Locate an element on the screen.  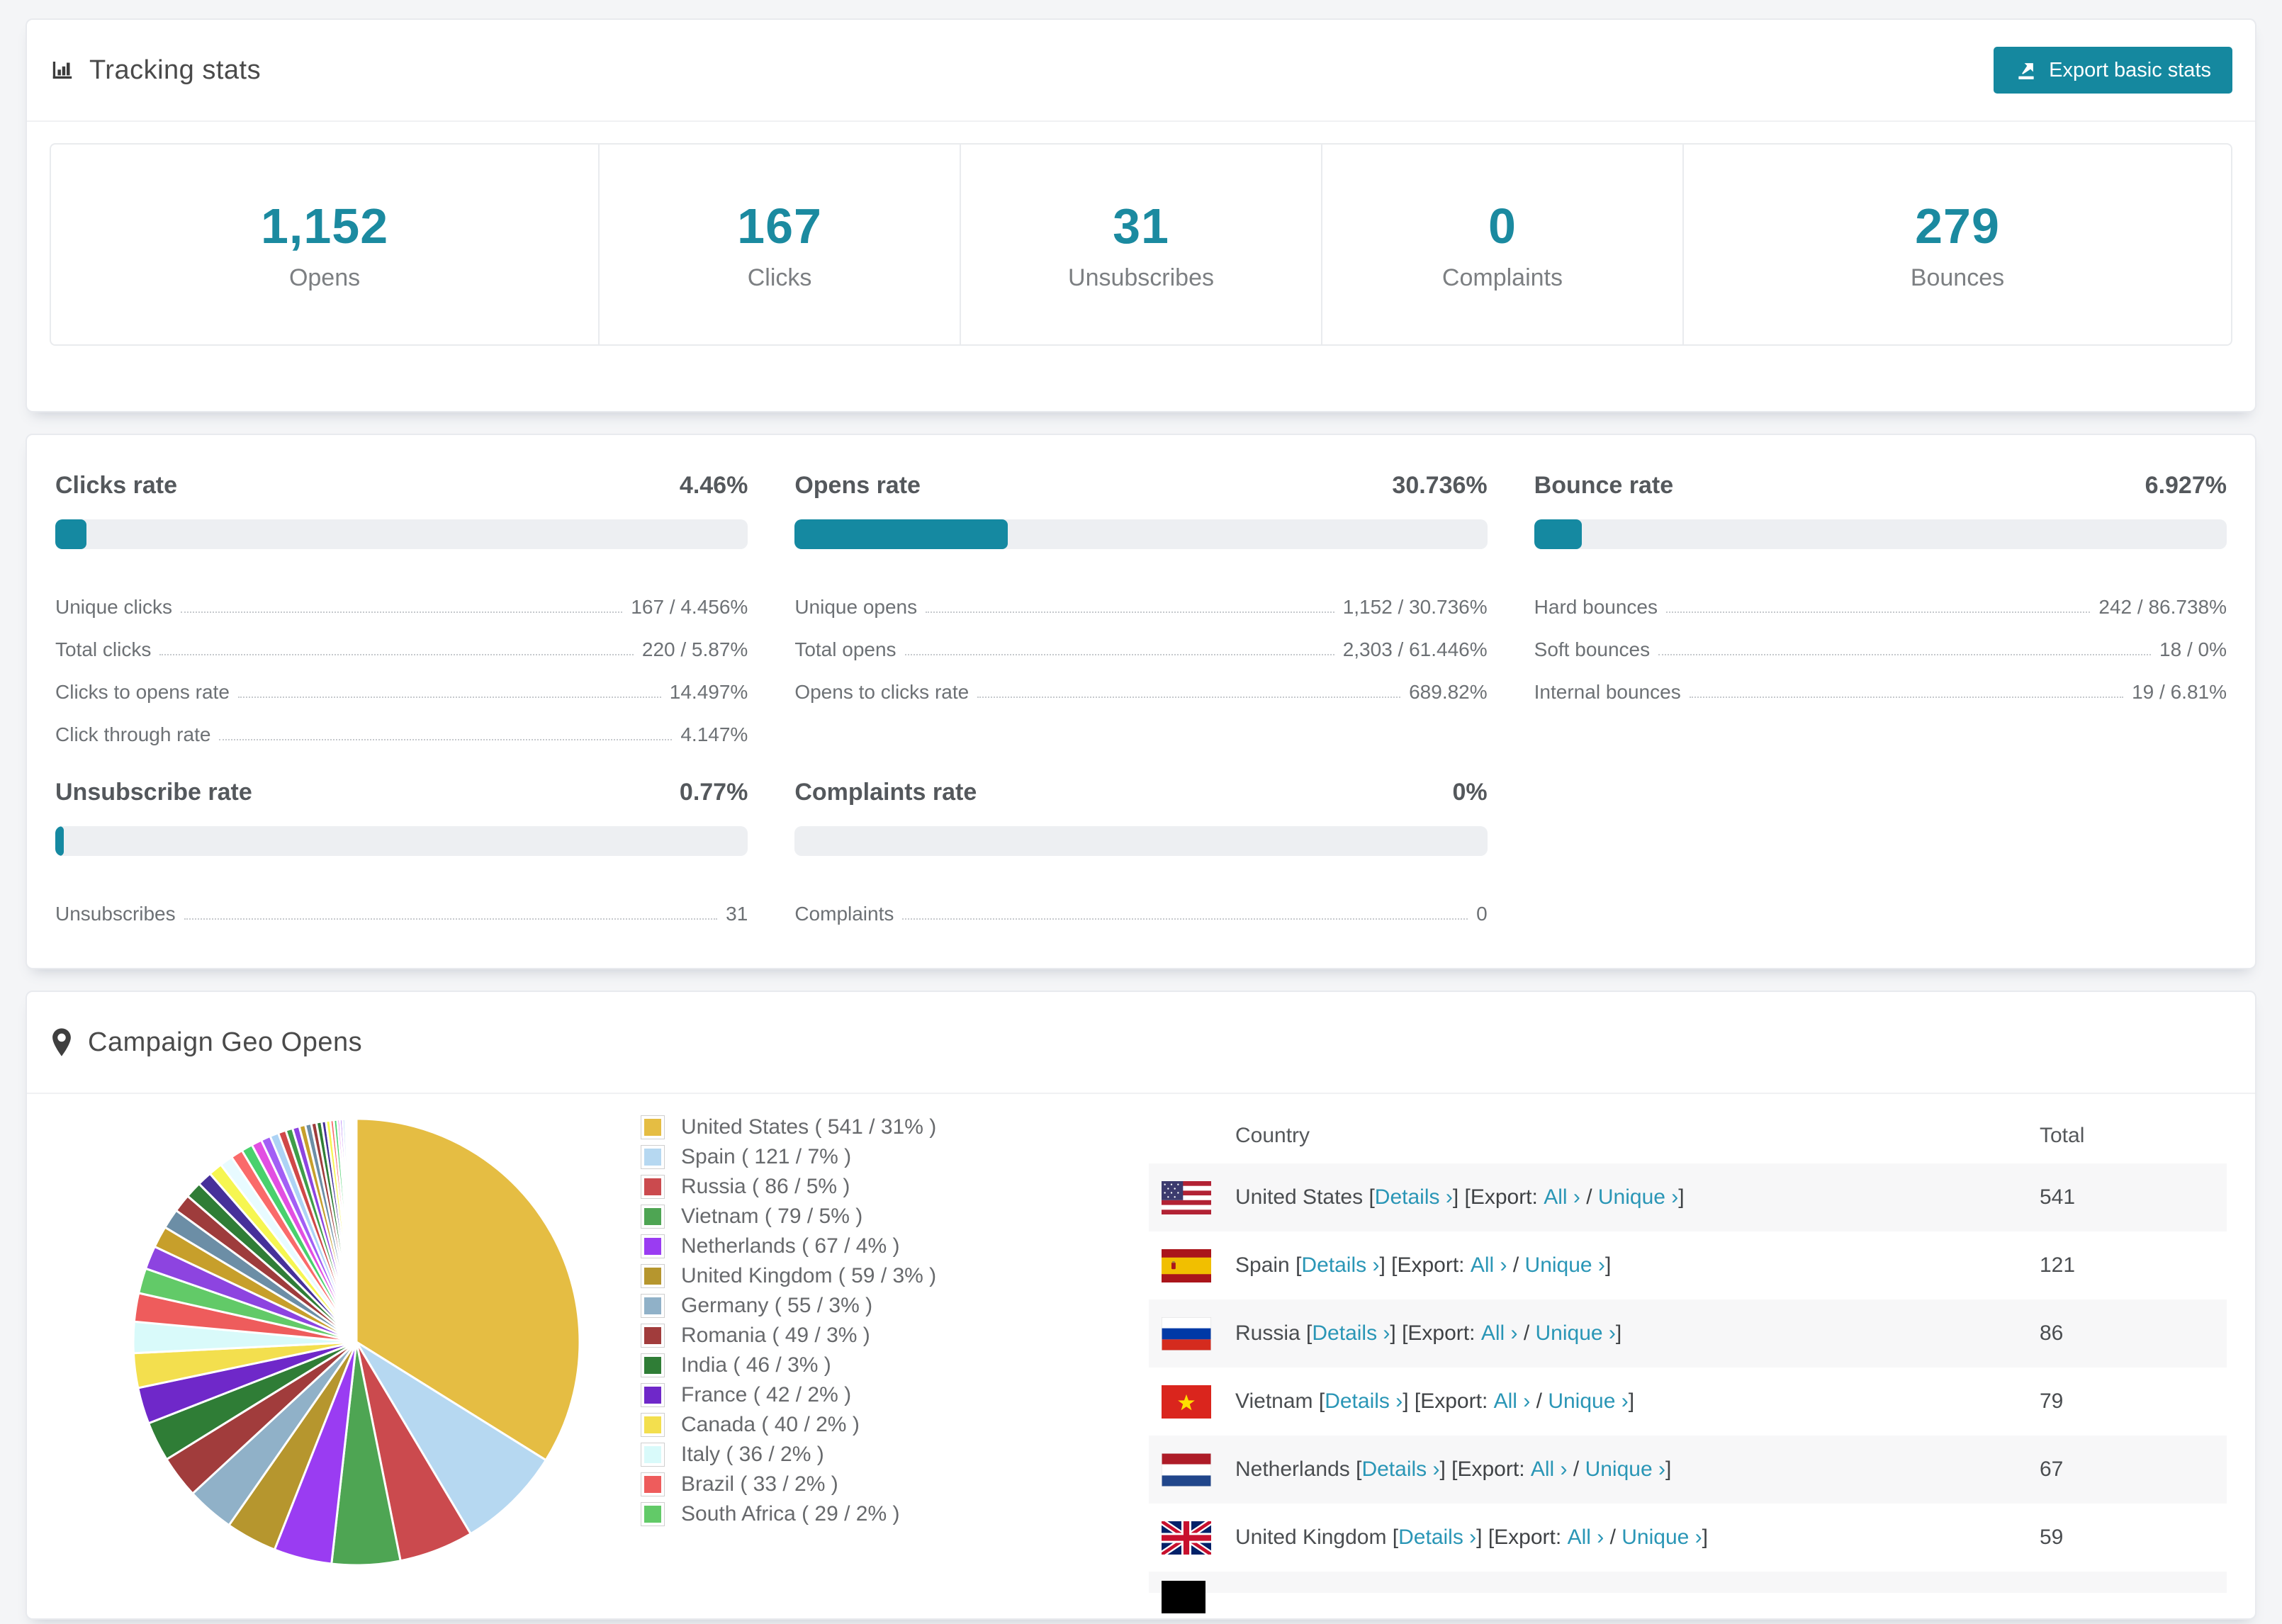
rate-row: Unique opens 1,152 / 30.736% is located at coordinates (1140, 598).